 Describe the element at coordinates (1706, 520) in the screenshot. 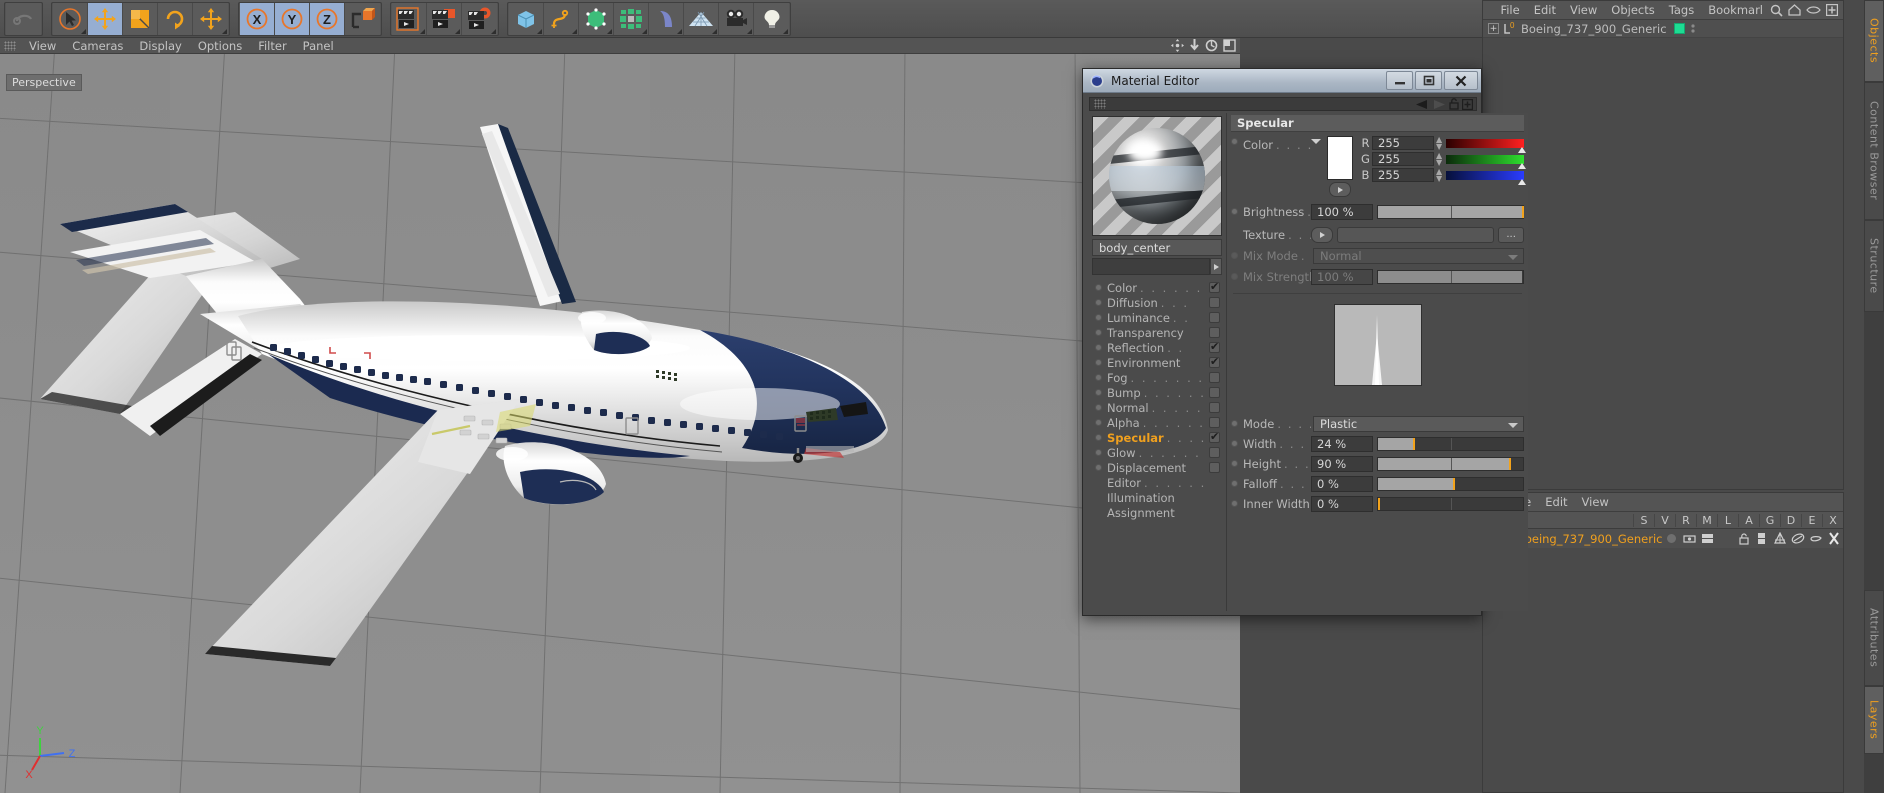

I see `column-m: M` at that location.